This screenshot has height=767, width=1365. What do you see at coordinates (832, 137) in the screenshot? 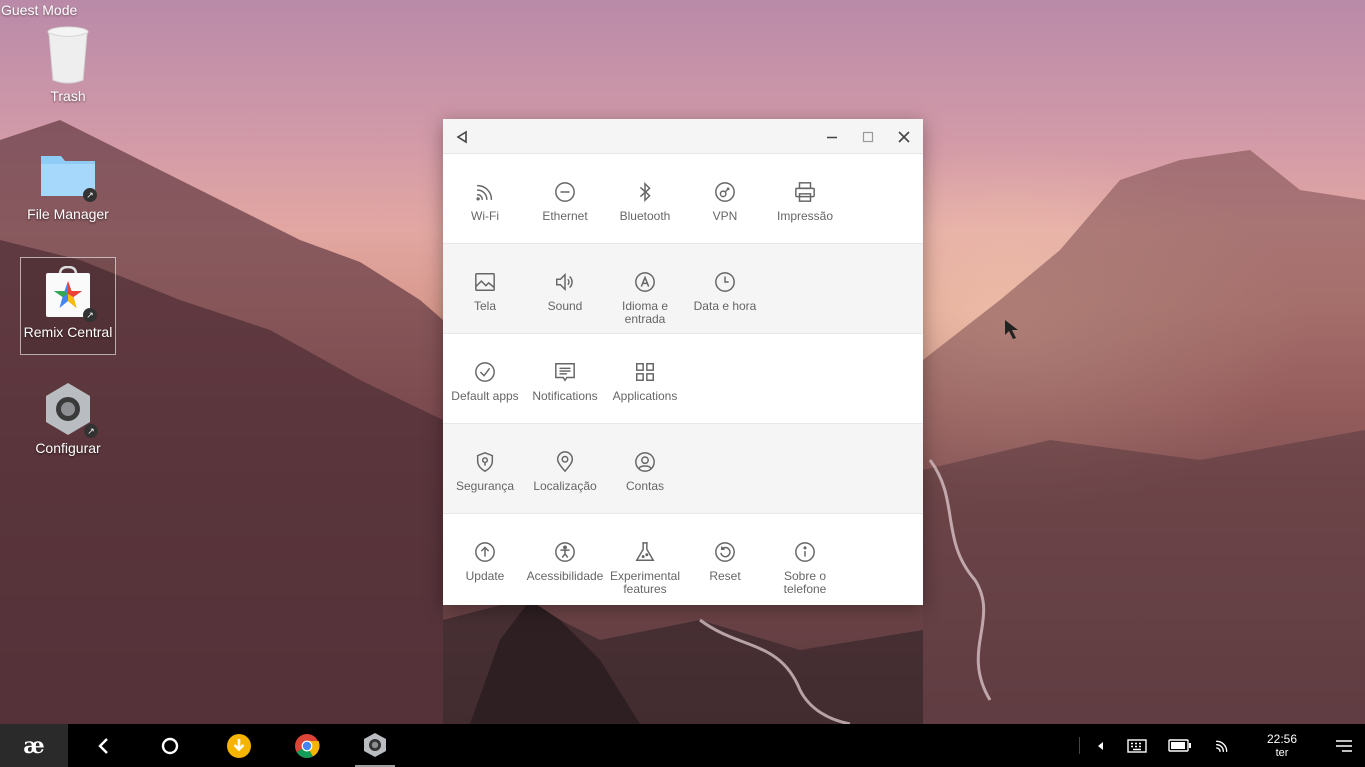
I see `minimize-button` at bounding box center [832, 137].